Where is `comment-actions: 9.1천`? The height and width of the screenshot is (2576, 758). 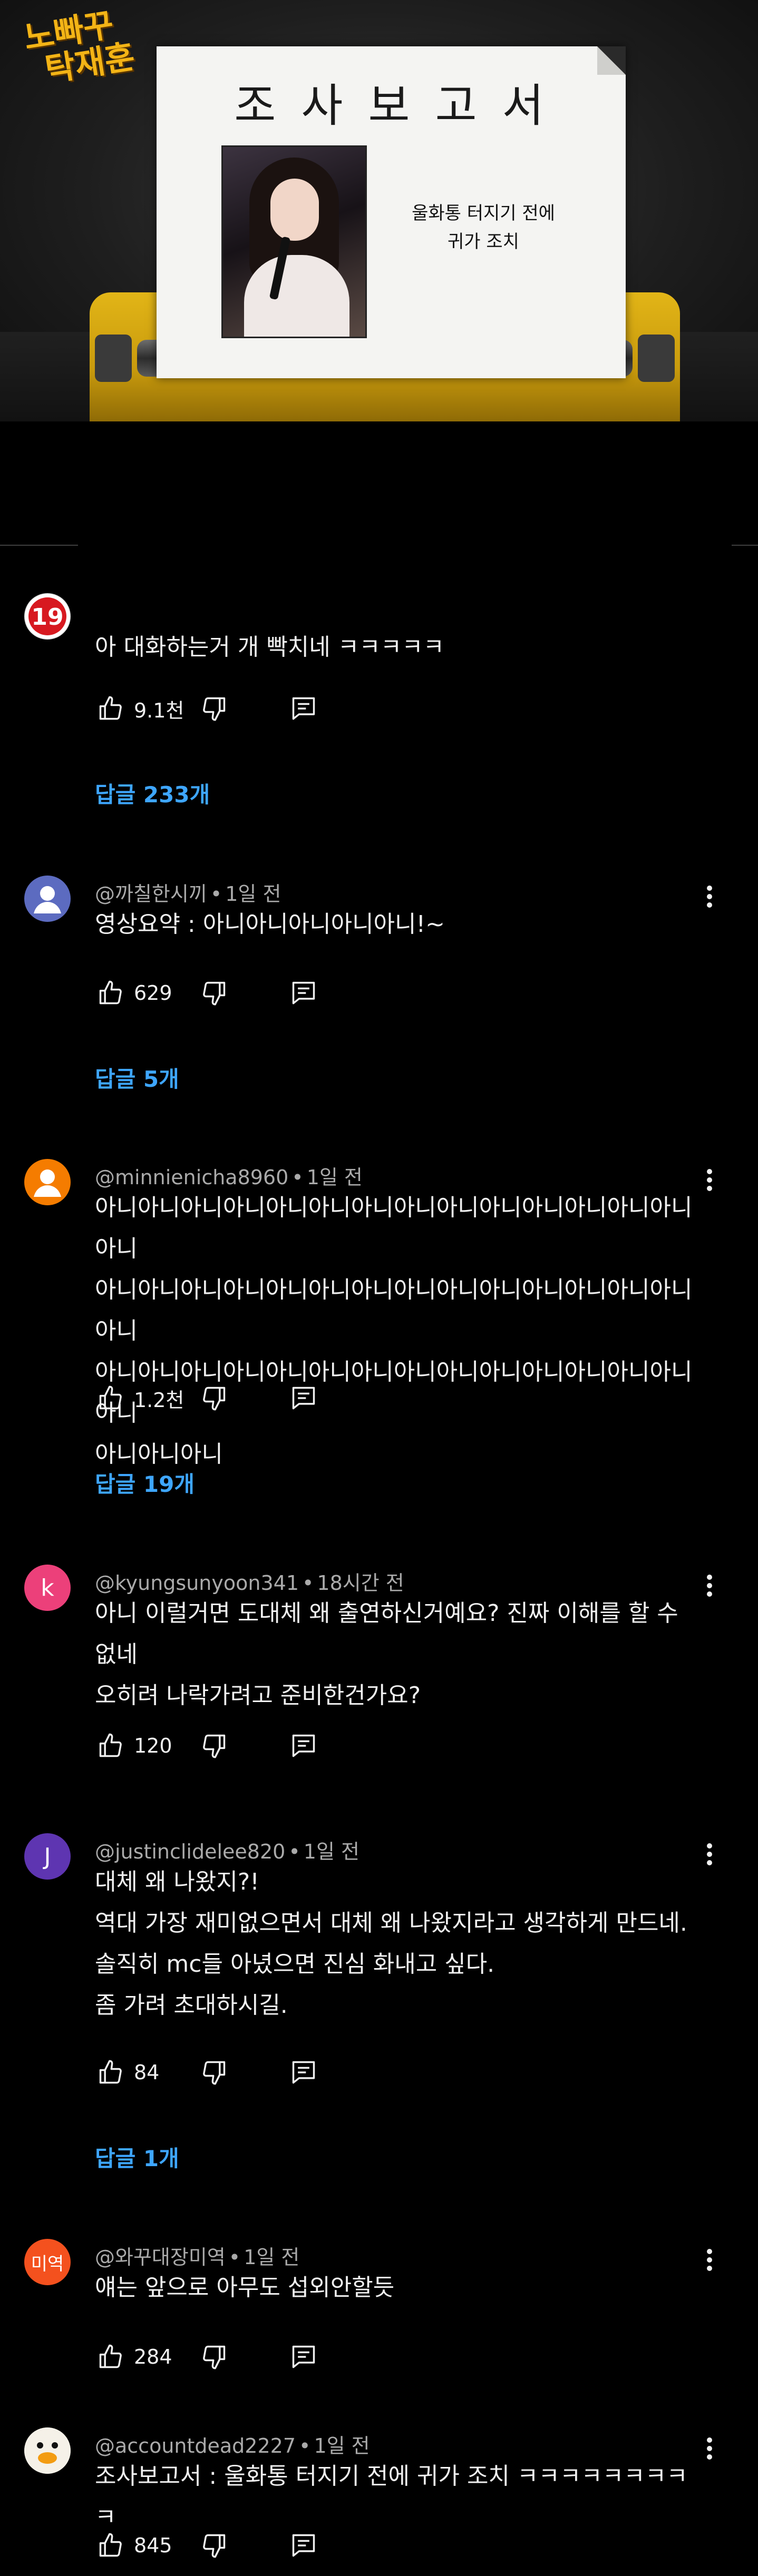 comment-actions: 9.1천 is located at coordinates (207, 708).